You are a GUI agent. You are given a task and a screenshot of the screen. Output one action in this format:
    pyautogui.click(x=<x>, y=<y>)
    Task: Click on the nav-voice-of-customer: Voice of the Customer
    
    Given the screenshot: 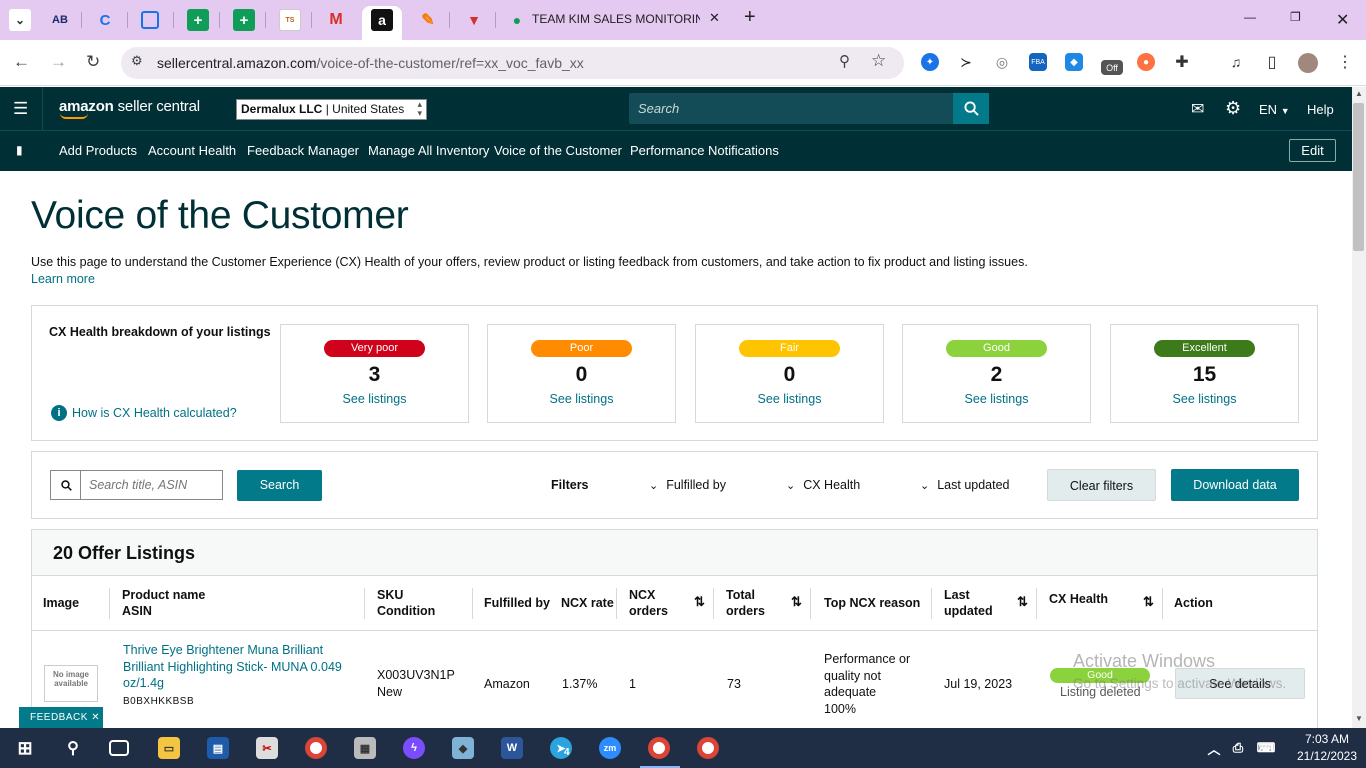 What is the action you would take?
    pyautogui.click(x=558, y=150)
    